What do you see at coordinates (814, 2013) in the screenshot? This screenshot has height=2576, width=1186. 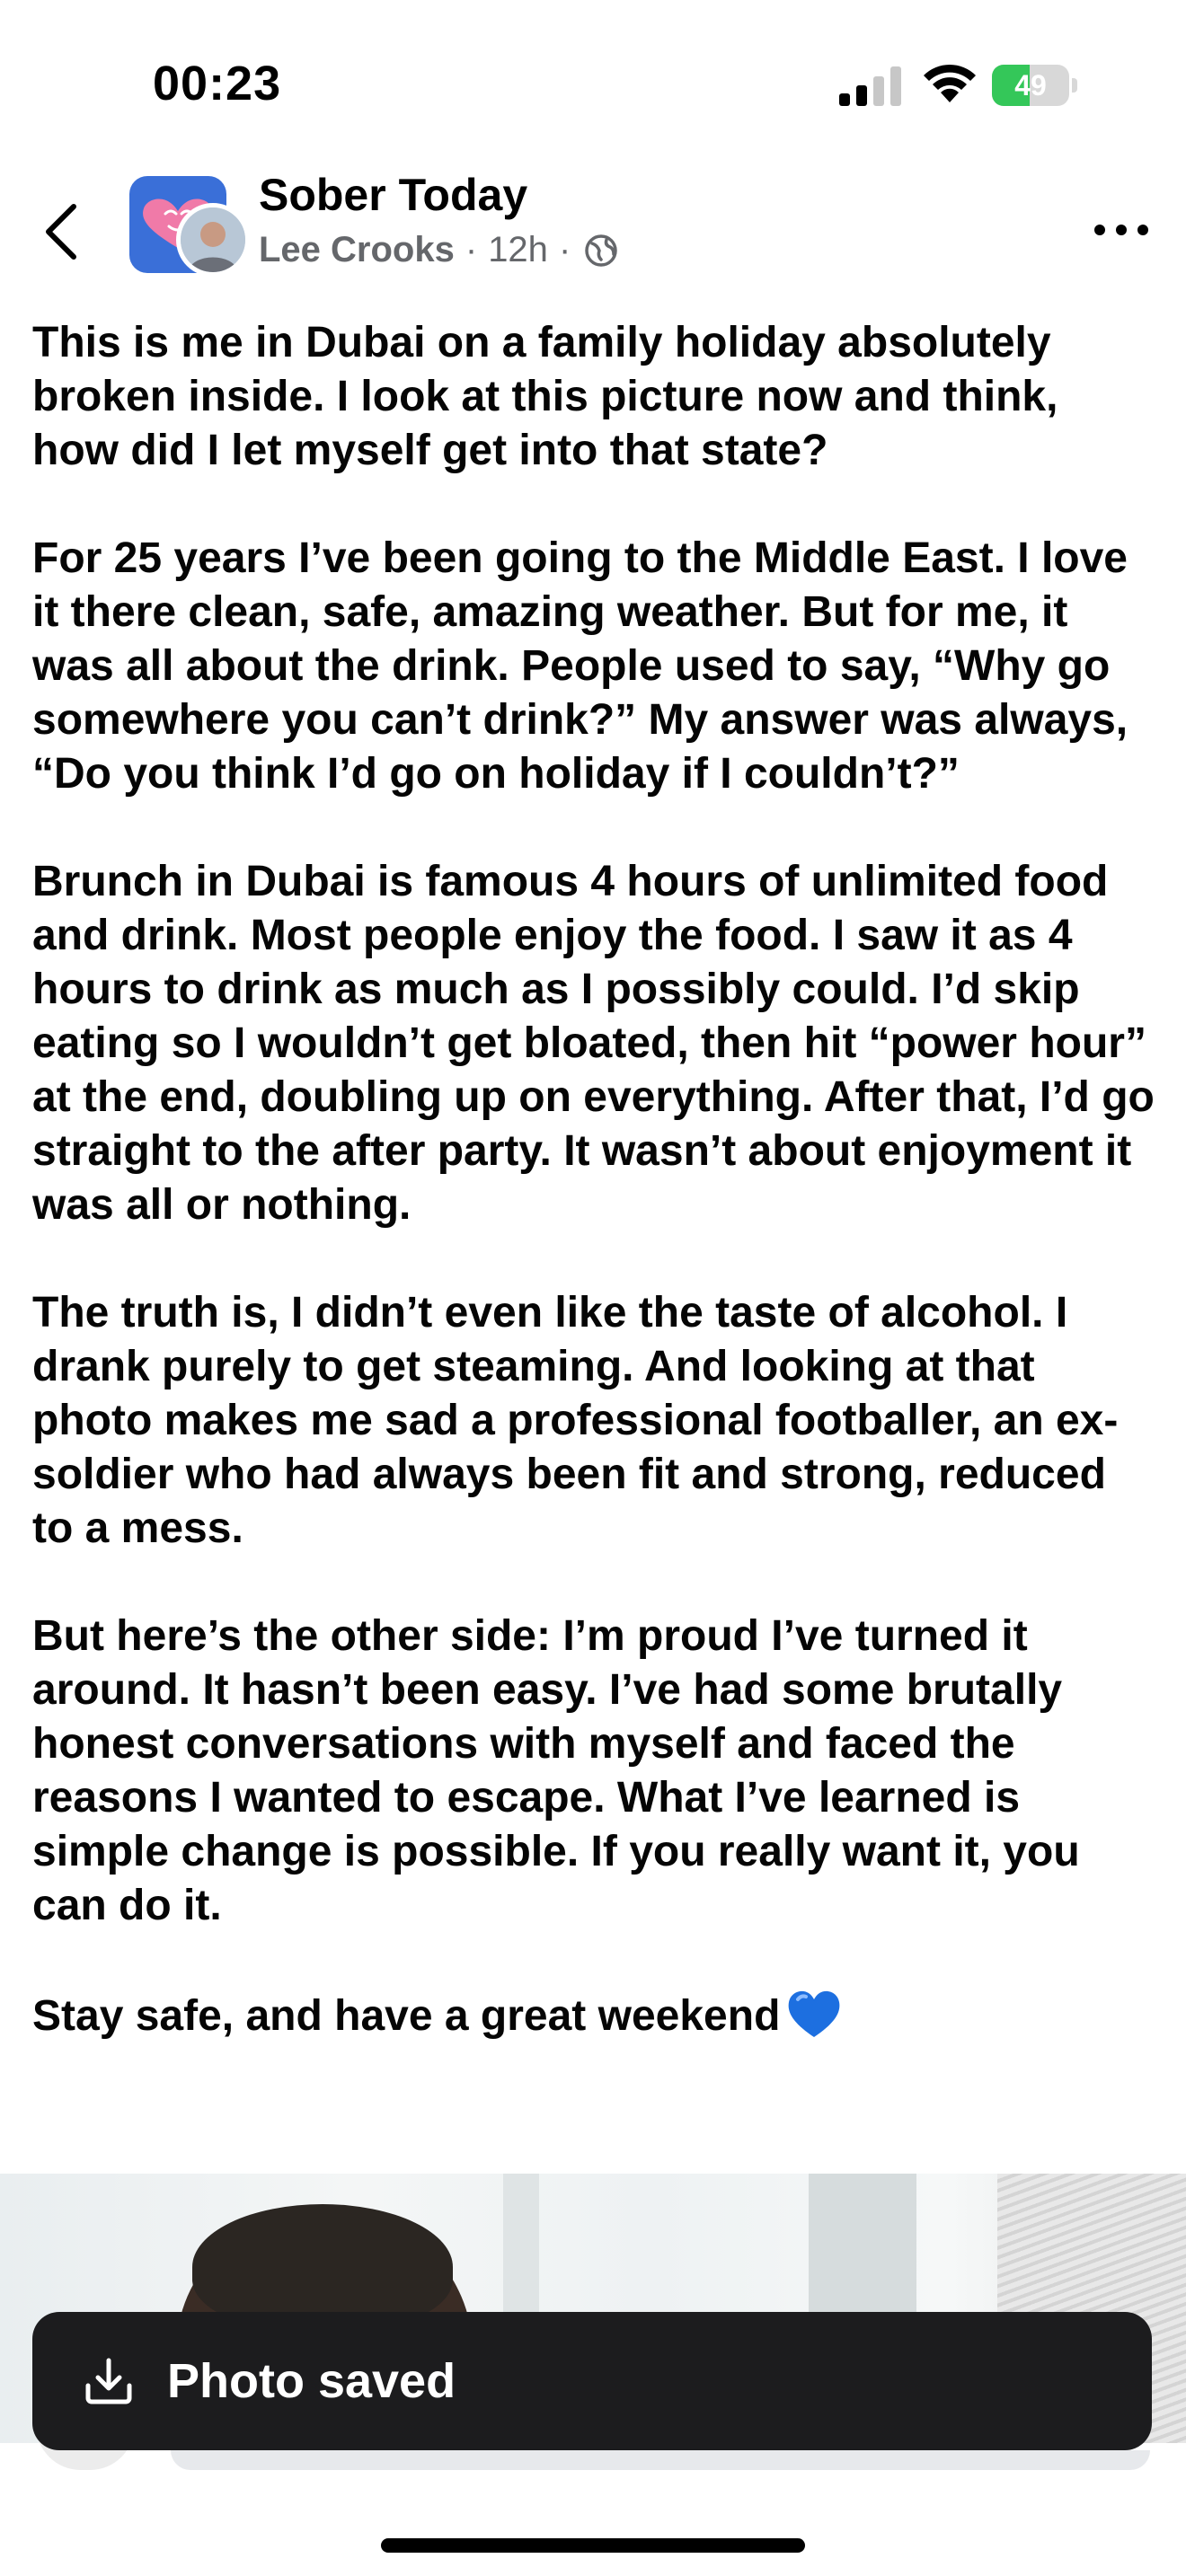 I see `blue-heart-icon` at bounding box center [814, 2013].